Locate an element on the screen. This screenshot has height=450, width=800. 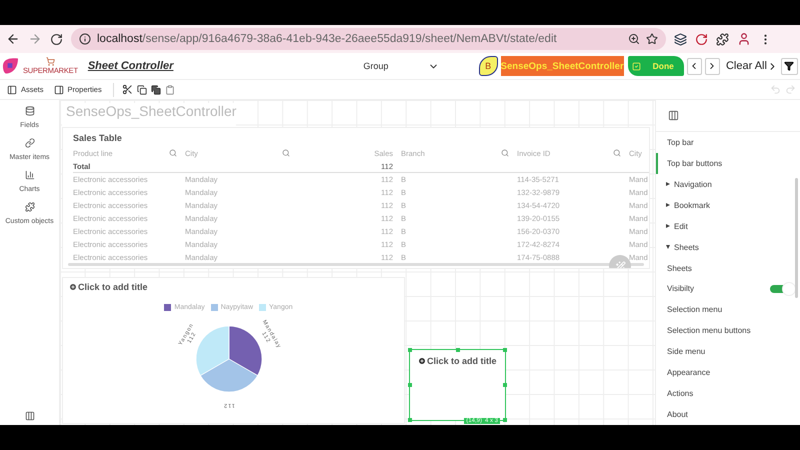
panel-item: Selection menu buttons is located at coordinates (728, 331).